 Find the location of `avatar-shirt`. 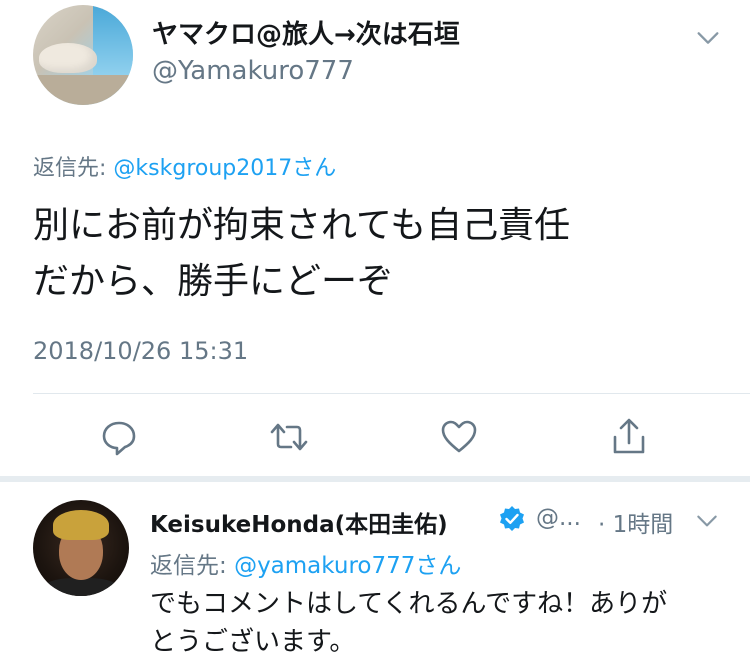

avatar-shirt is located at coordinates (81, 587).